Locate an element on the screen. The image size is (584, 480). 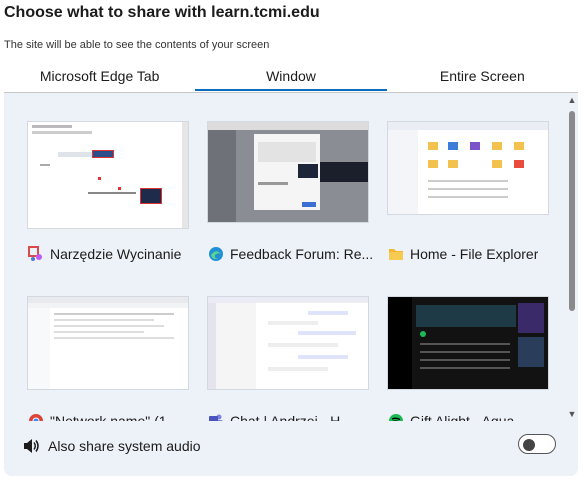
tab-microsoft-edge-tab: Microsoft Edge Tab is located at coordinates (99, 78).